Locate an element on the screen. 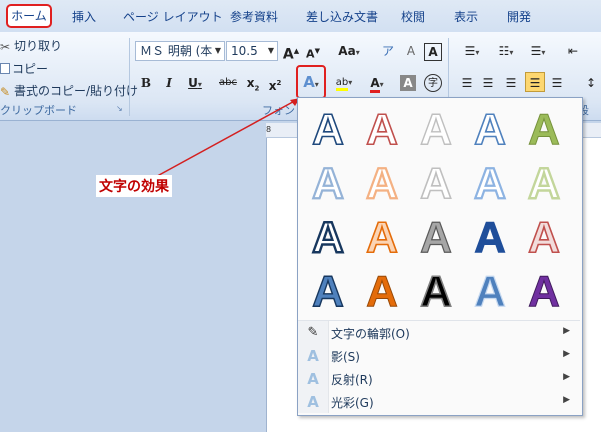 This screenshot has height=432, width=601. numbering-button: ☷▾ is located at coordinates (506, 51).